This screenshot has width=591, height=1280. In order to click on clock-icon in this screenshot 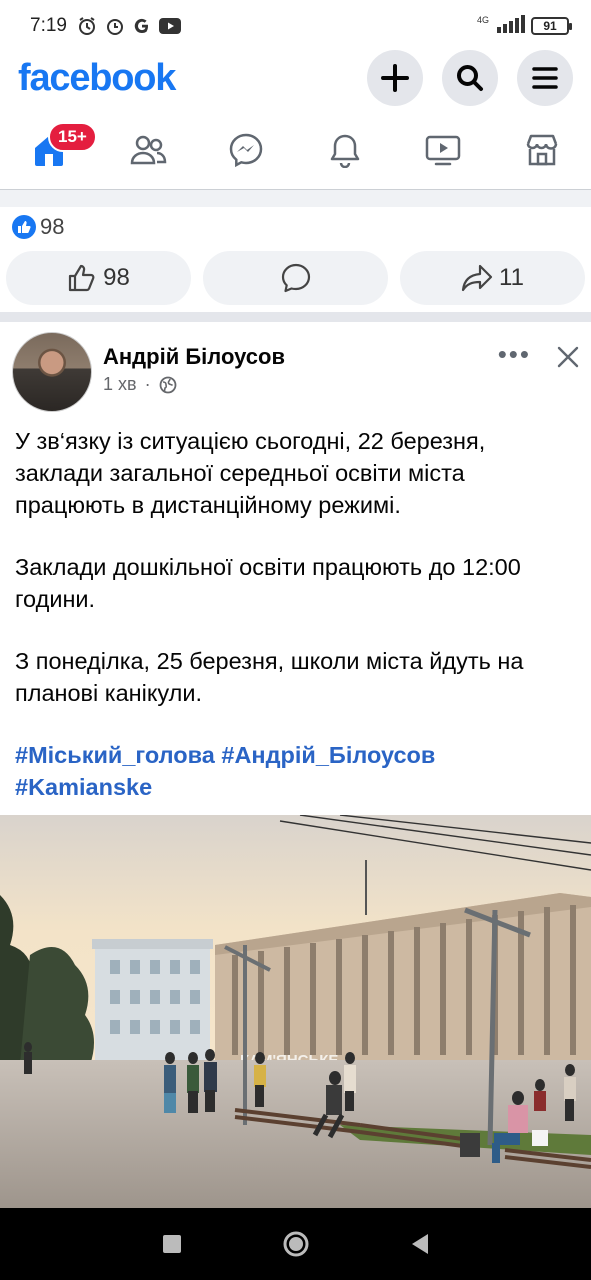, I will do `click(115, 26)`.